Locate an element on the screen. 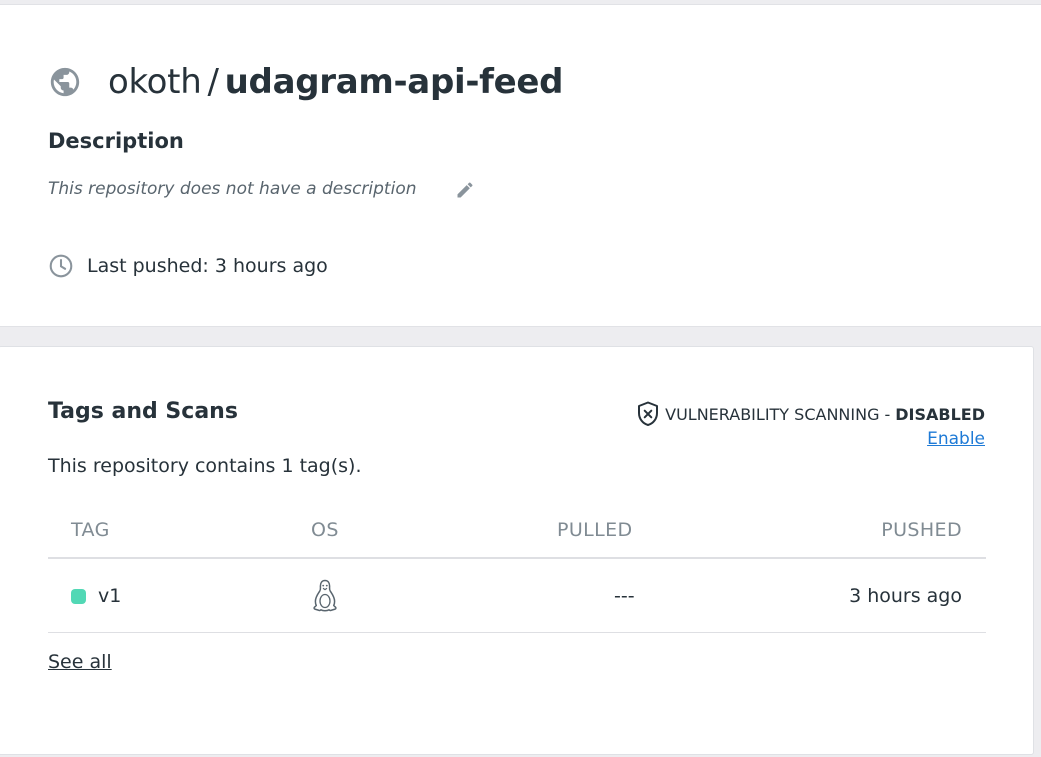  enable-scanning-link: Enable is located at coordinates (956, 439).